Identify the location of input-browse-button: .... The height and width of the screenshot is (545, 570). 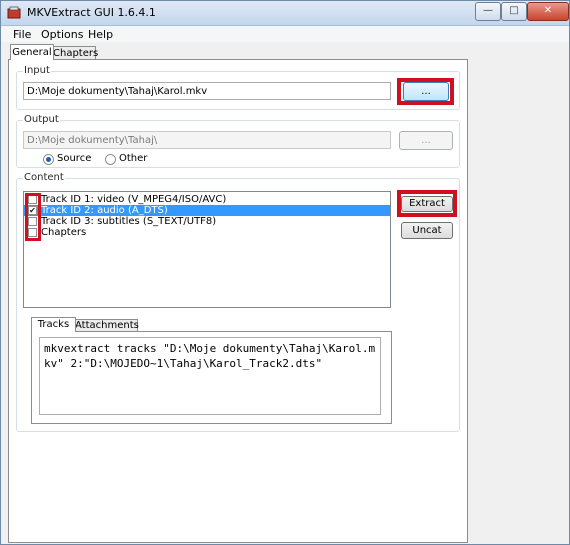
(426, 91).